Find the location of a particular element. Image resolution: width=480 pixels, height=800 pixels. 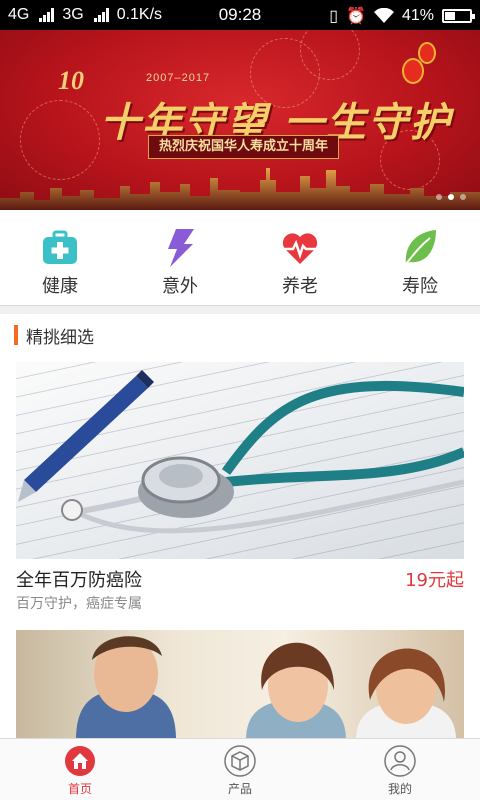

category-pension: 养老 is located at coordinates (300, 258).